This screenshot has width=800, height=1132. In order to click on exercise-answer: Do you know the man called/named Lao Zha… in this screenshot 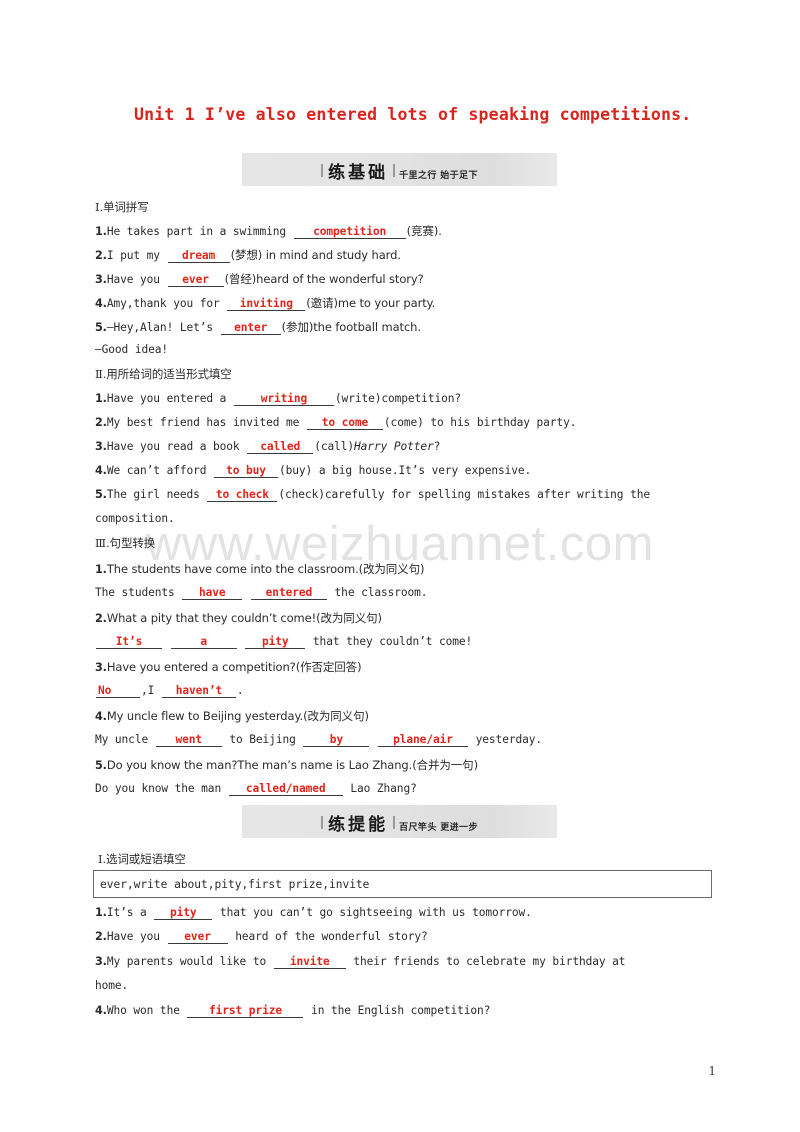, I will do `click(256, 789)`.